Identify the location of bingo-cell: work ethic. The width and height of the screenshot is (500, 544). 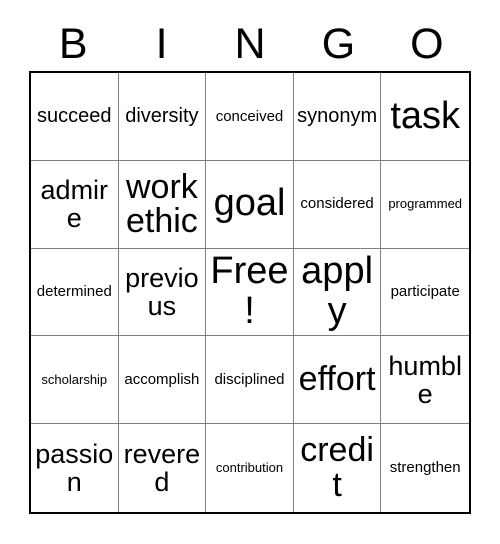
(162, 204).